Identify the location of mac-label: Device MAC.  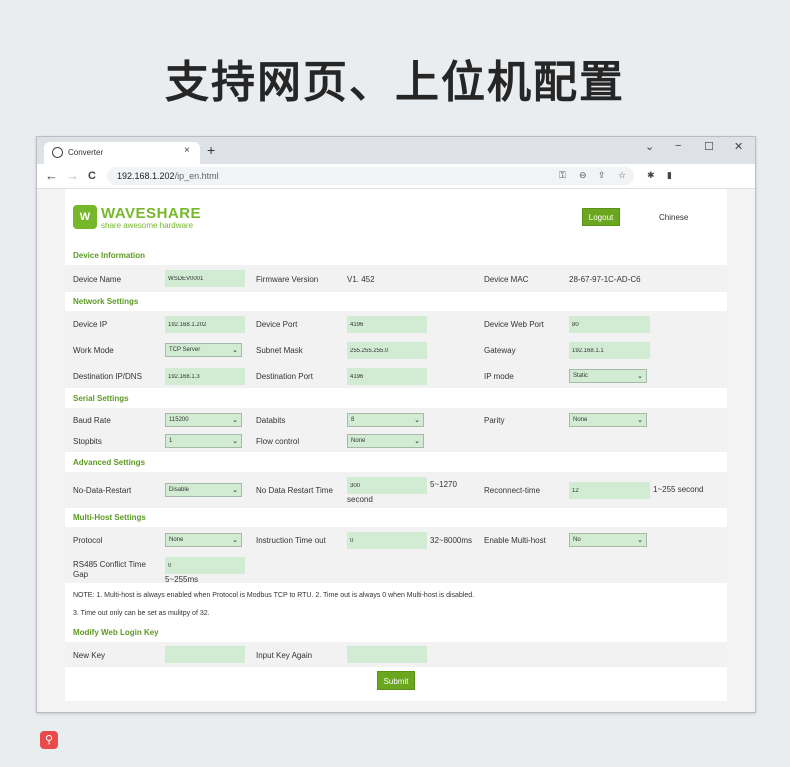
(506, 279).